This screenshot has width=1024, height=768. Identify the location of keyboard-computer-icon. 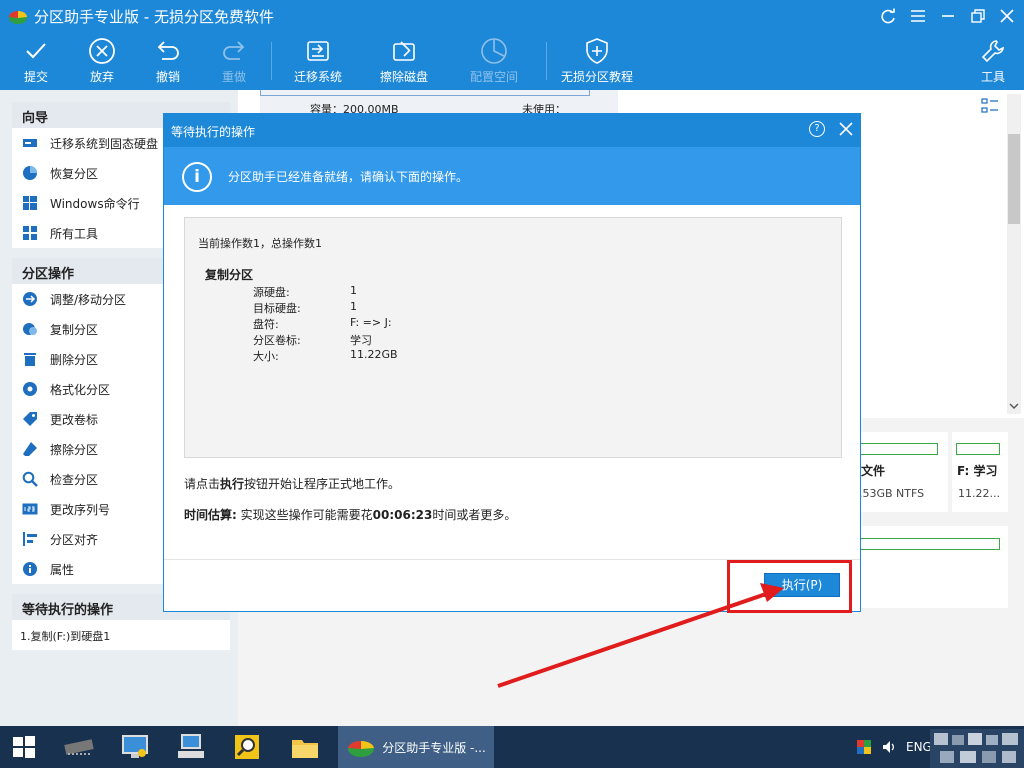
(191, 746).